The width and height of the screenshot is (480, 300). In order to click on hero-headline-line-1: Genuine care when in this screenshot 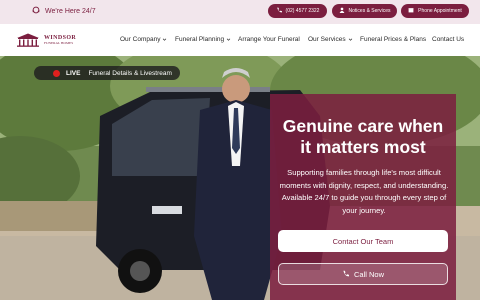, I will do `click(363, 126)`.